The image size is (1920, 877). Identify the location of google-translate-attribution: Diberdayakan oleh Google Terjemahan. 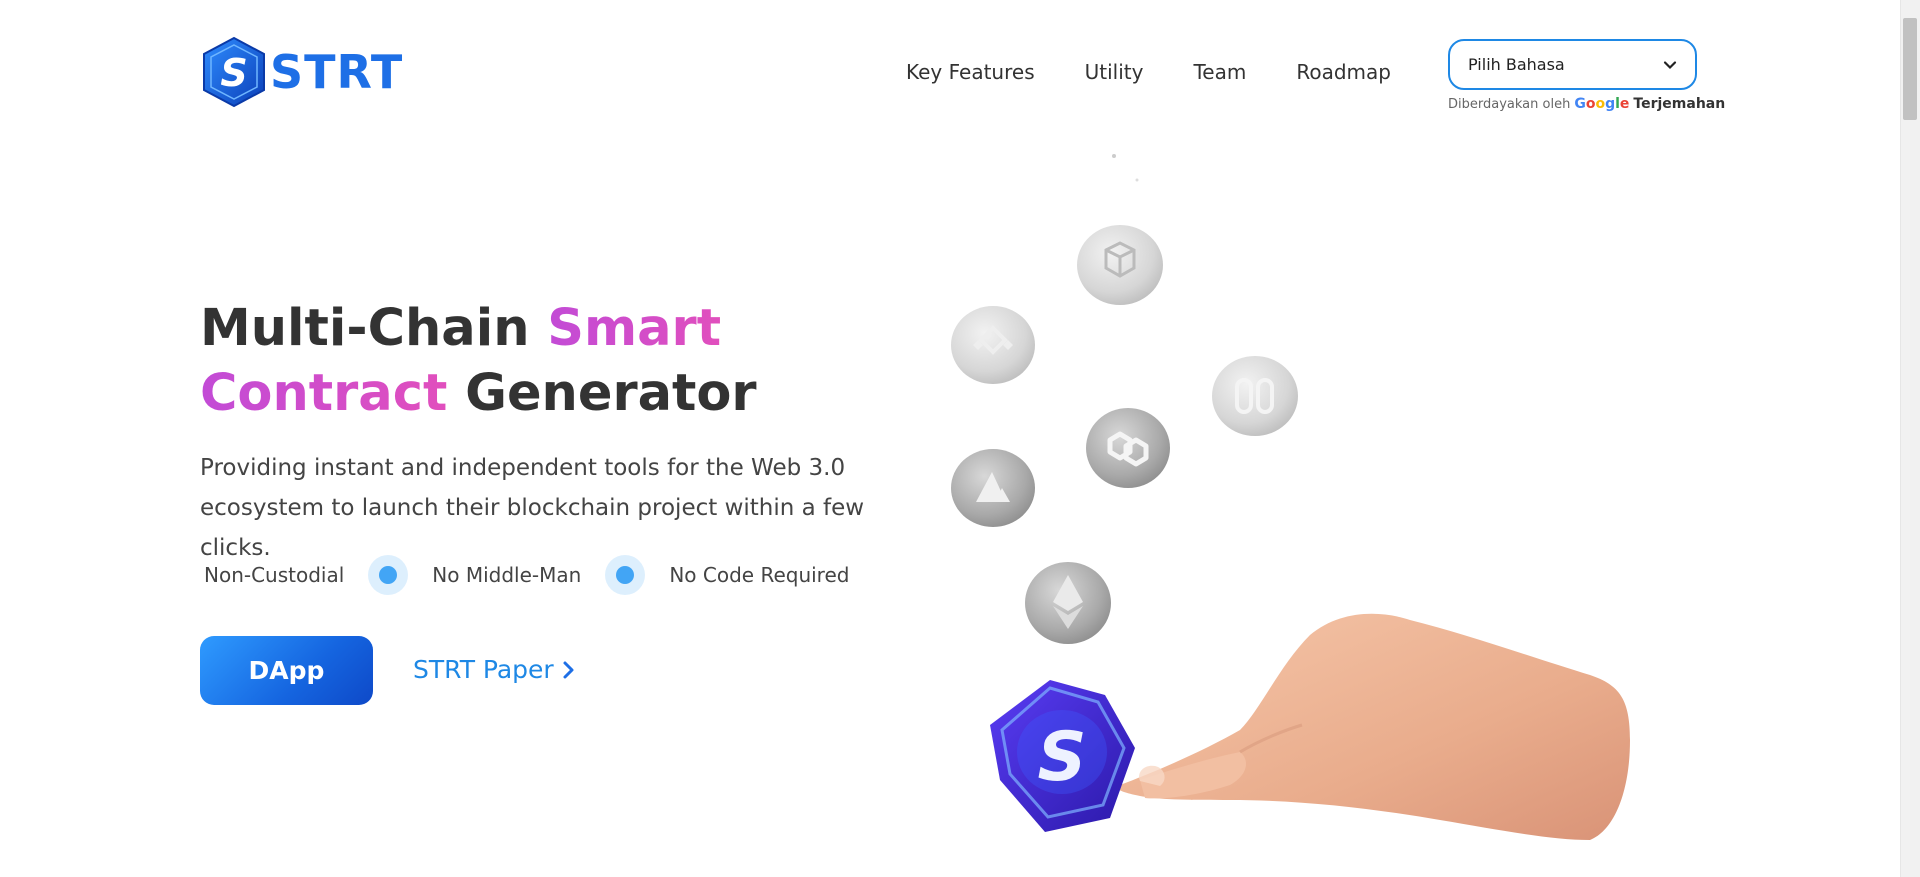
(1586, 104).